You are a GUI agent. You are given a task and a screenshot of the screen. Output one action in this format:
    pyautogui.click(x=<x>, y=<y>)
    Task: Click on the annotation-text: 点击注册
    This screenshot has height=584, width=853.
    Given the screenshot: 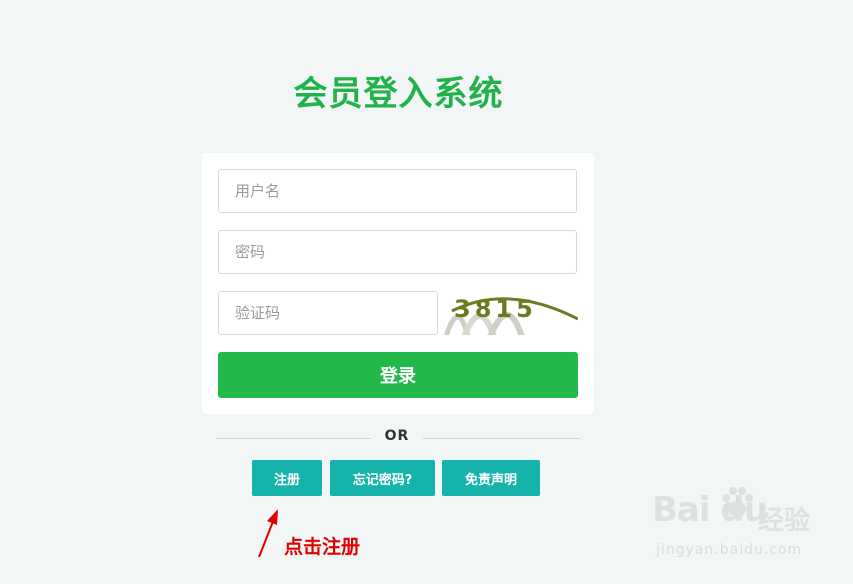 What is the action you would take?
    pyautogui.click(x=322, y=547)
    